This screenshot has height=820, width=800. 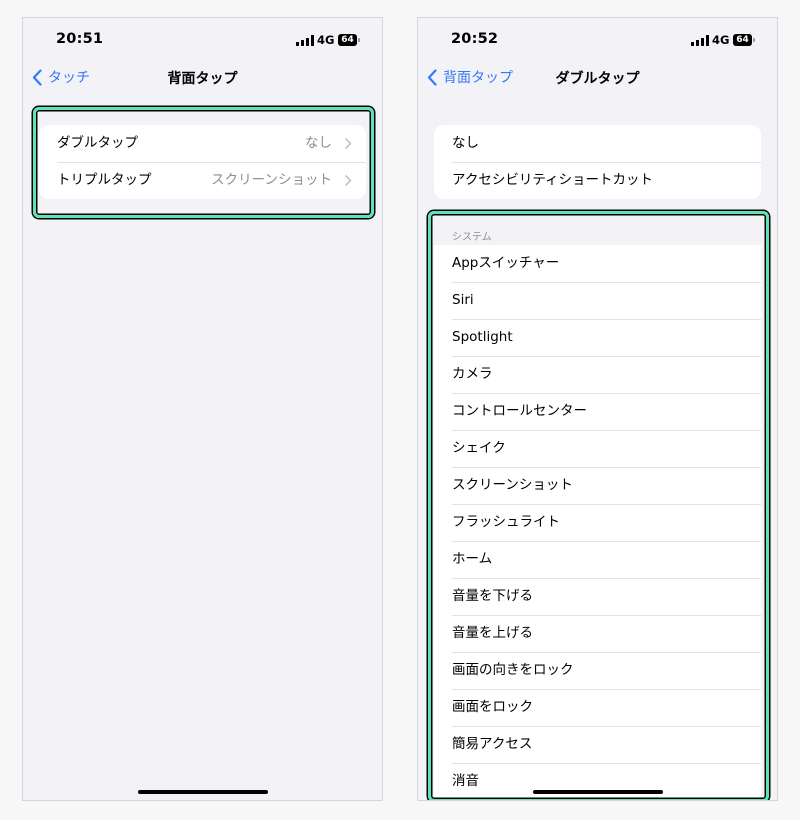 I want to click on back-tap-options-group: ダブルタップ なし トリプルタップ スクリーンショット, so click(x=202, y=162).